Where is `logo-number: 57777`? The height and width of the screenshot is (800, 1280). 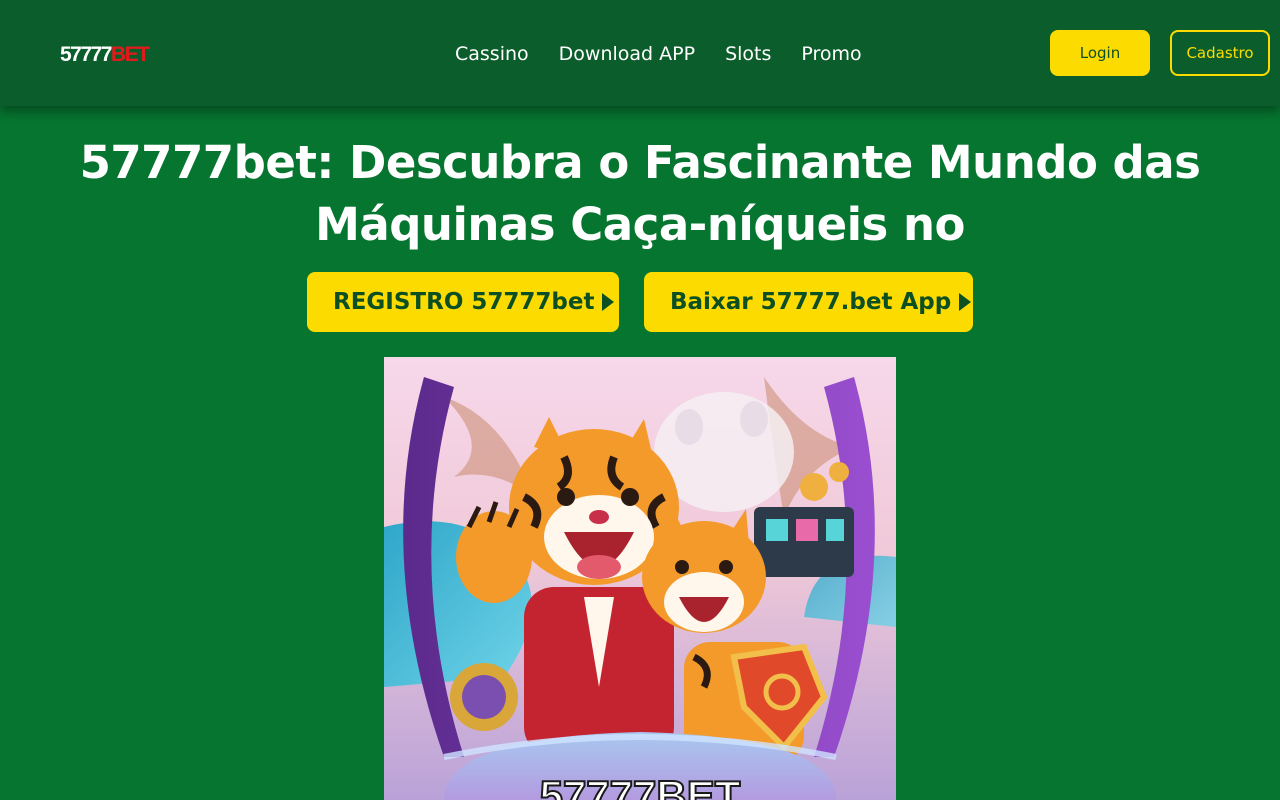
logo-number: 57777 is located at coordinates (86, 54).